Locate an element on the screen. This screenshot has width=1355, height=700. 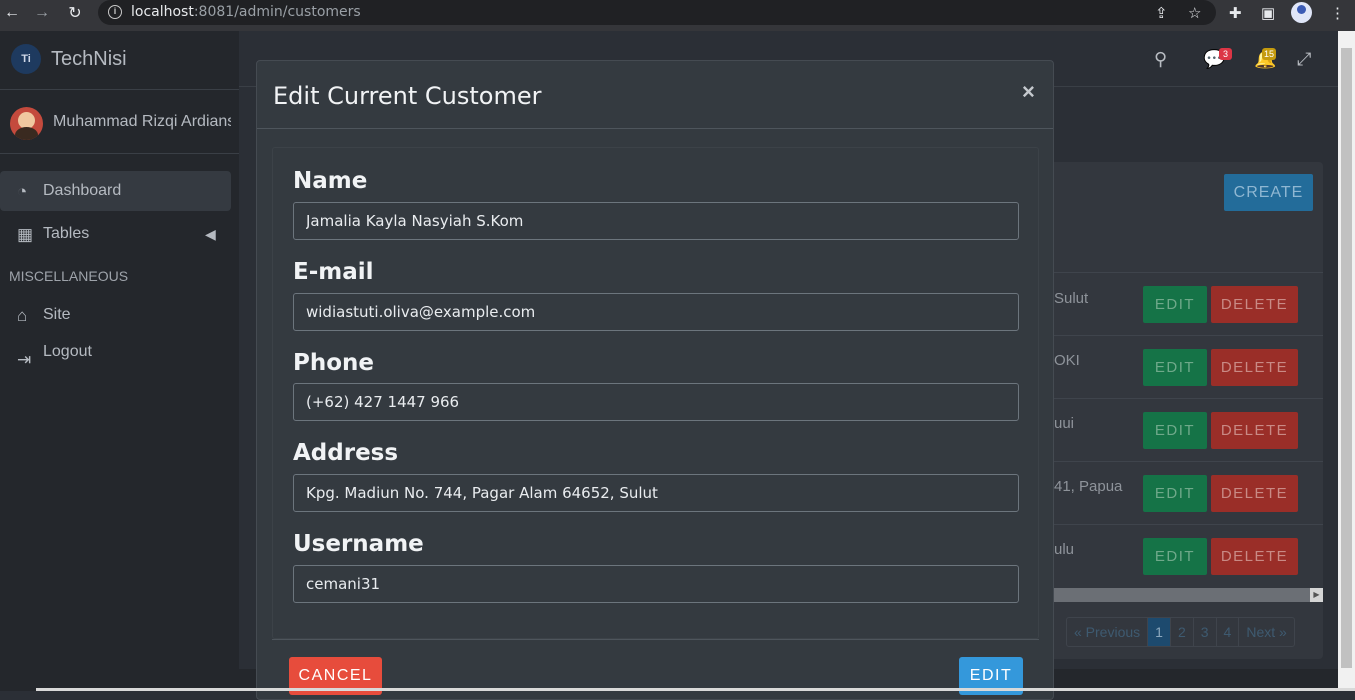
table-cell-address: 41, Papua is located at coordinates (1088, 486).